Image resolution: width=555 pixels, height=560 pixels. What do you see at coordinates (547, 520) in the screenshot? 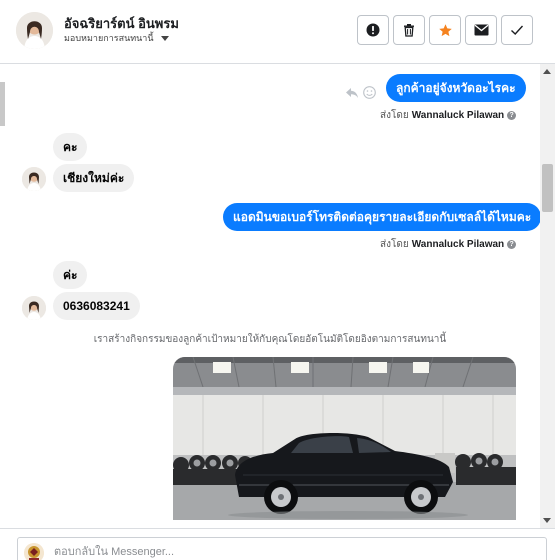
I see `scroll-down-arrow-icon` at bounding box center [547, 520].